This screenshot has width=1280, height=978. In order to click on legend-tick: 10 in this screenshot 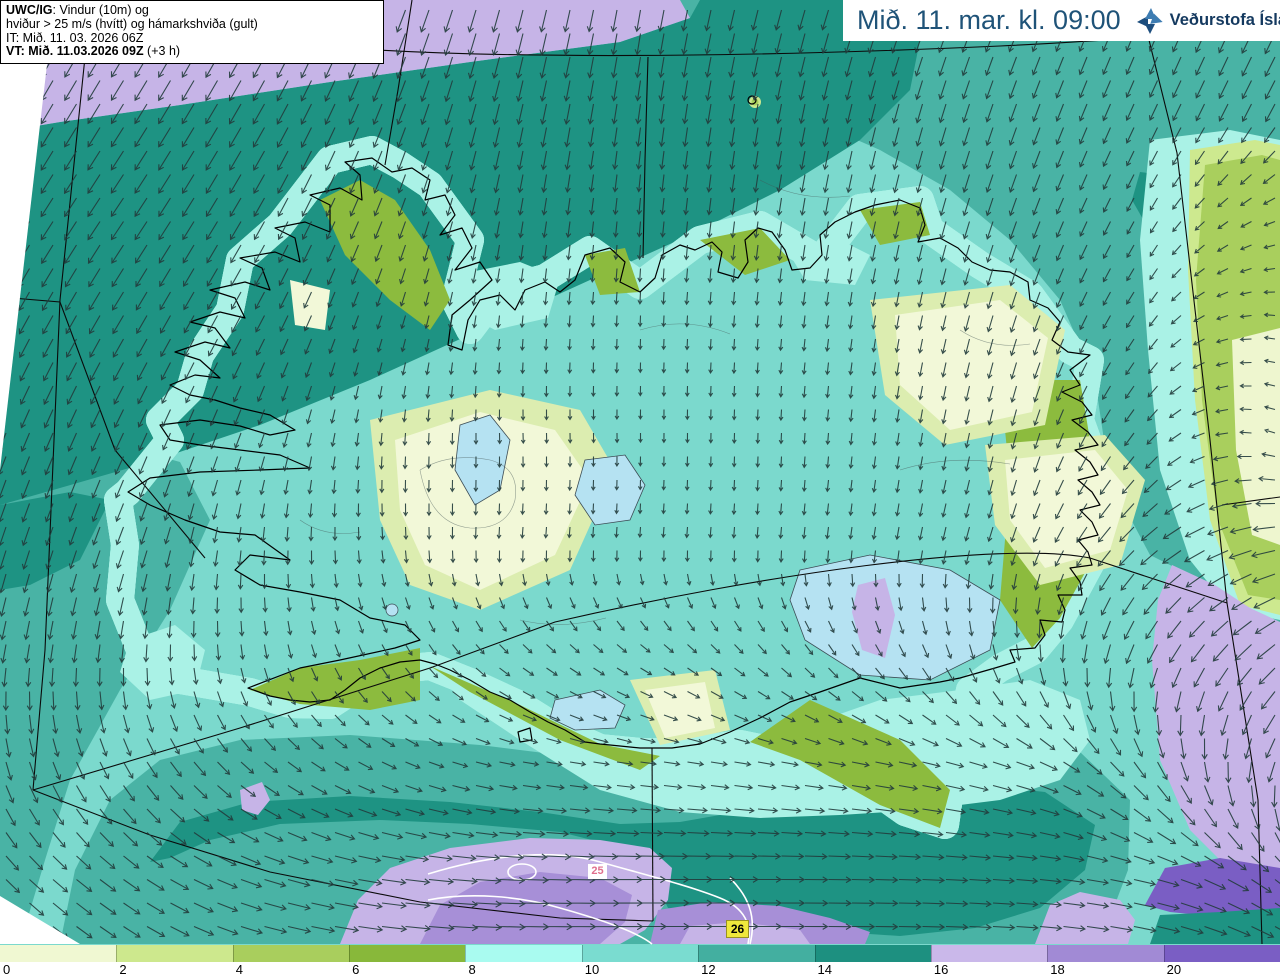, I will do `click(592, 969)`.